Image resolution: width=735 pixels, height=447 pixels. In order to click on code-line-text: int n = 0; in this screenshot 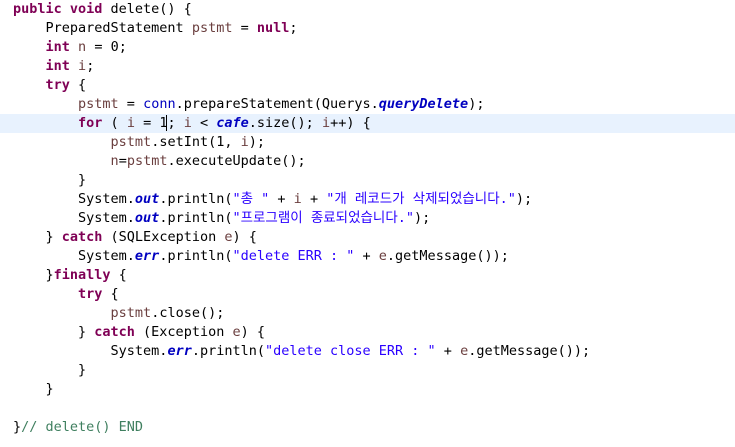, I will do `click(70, 47)`.